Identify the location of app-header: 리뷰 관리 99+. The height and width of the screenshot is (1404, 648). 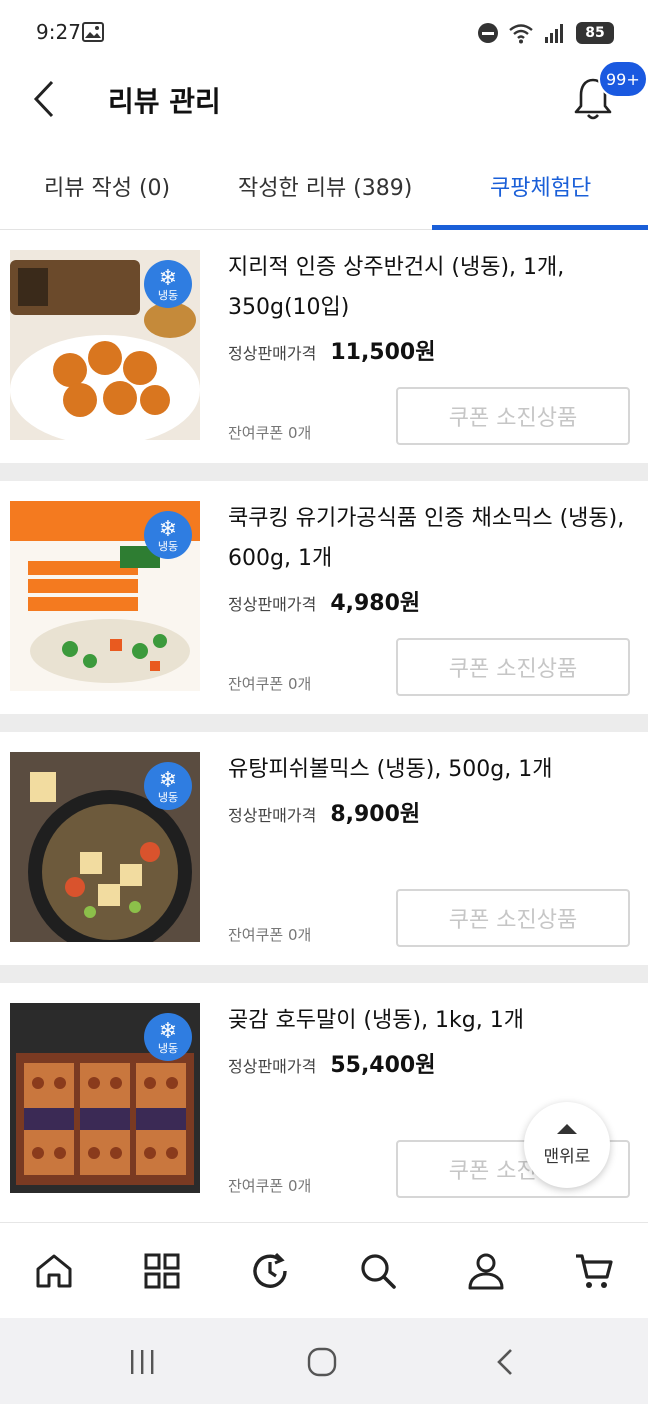
(324, 104).